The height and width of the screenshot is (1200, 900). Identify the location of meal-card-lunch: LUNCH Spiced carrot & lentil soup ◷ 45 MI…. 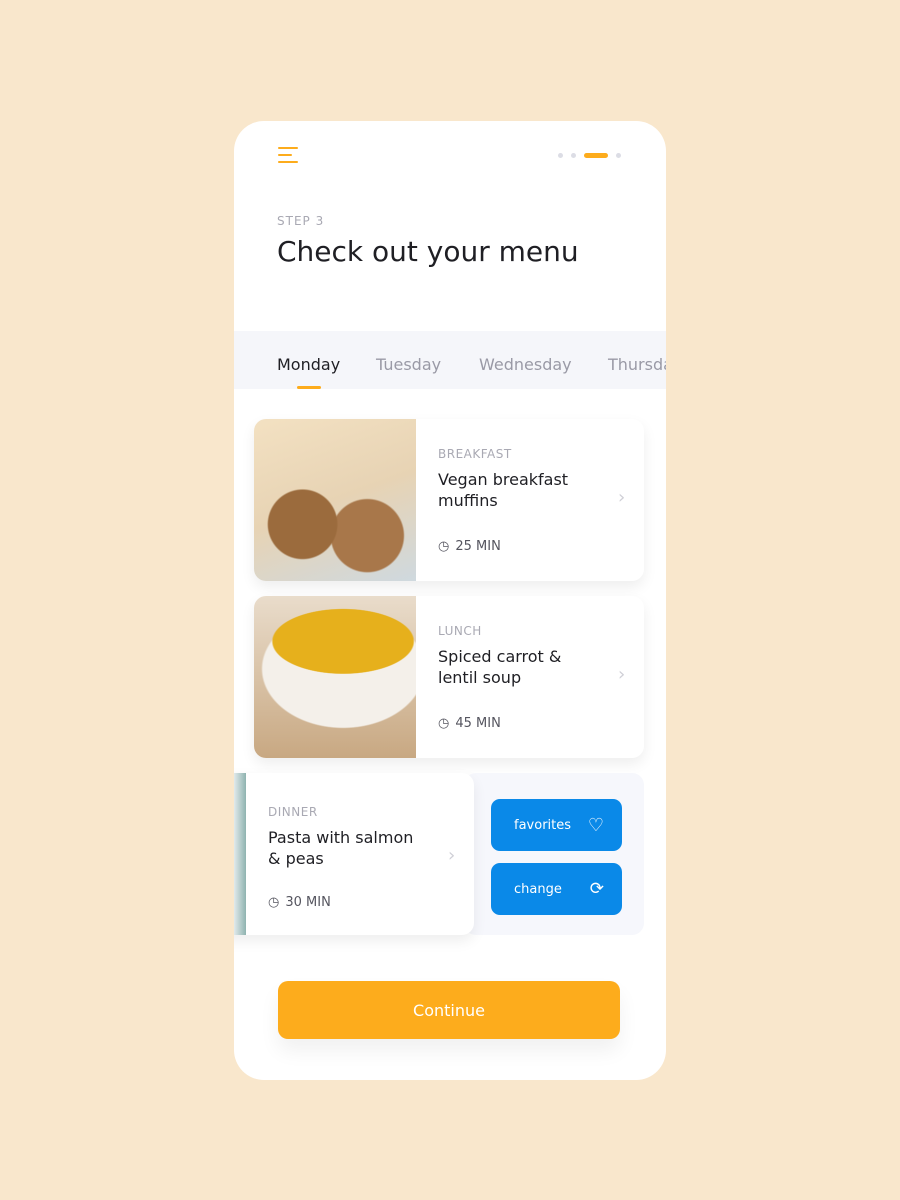
(449, 677).